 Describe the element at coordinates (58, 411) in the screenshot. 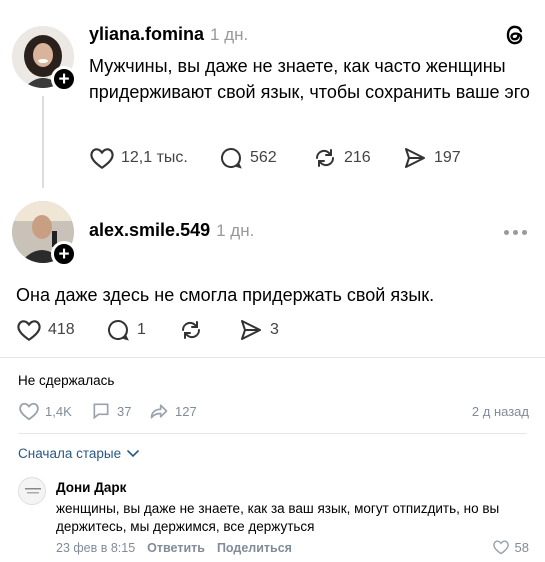

I see `like-count: 1,4K` at that location.